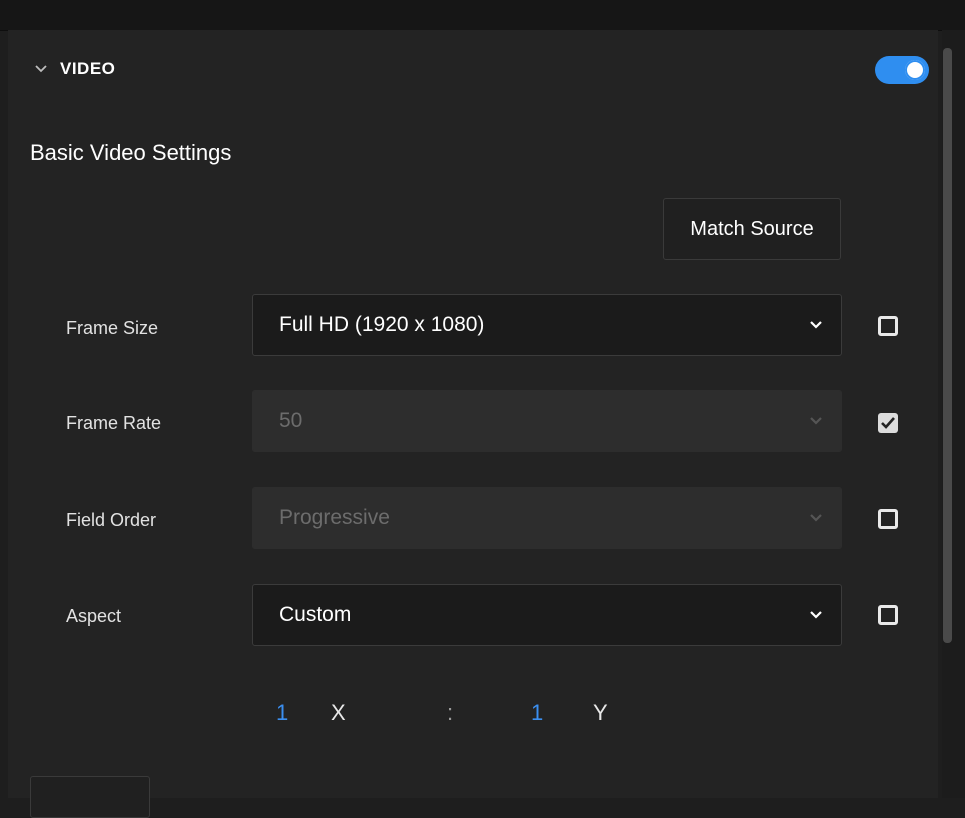 The height and width of the screenshot is (818, 965). What do you see at coordinates (291, 420) in the screenshot?
I see `frame-rate-value: 50` at bounding box center [291, 420].